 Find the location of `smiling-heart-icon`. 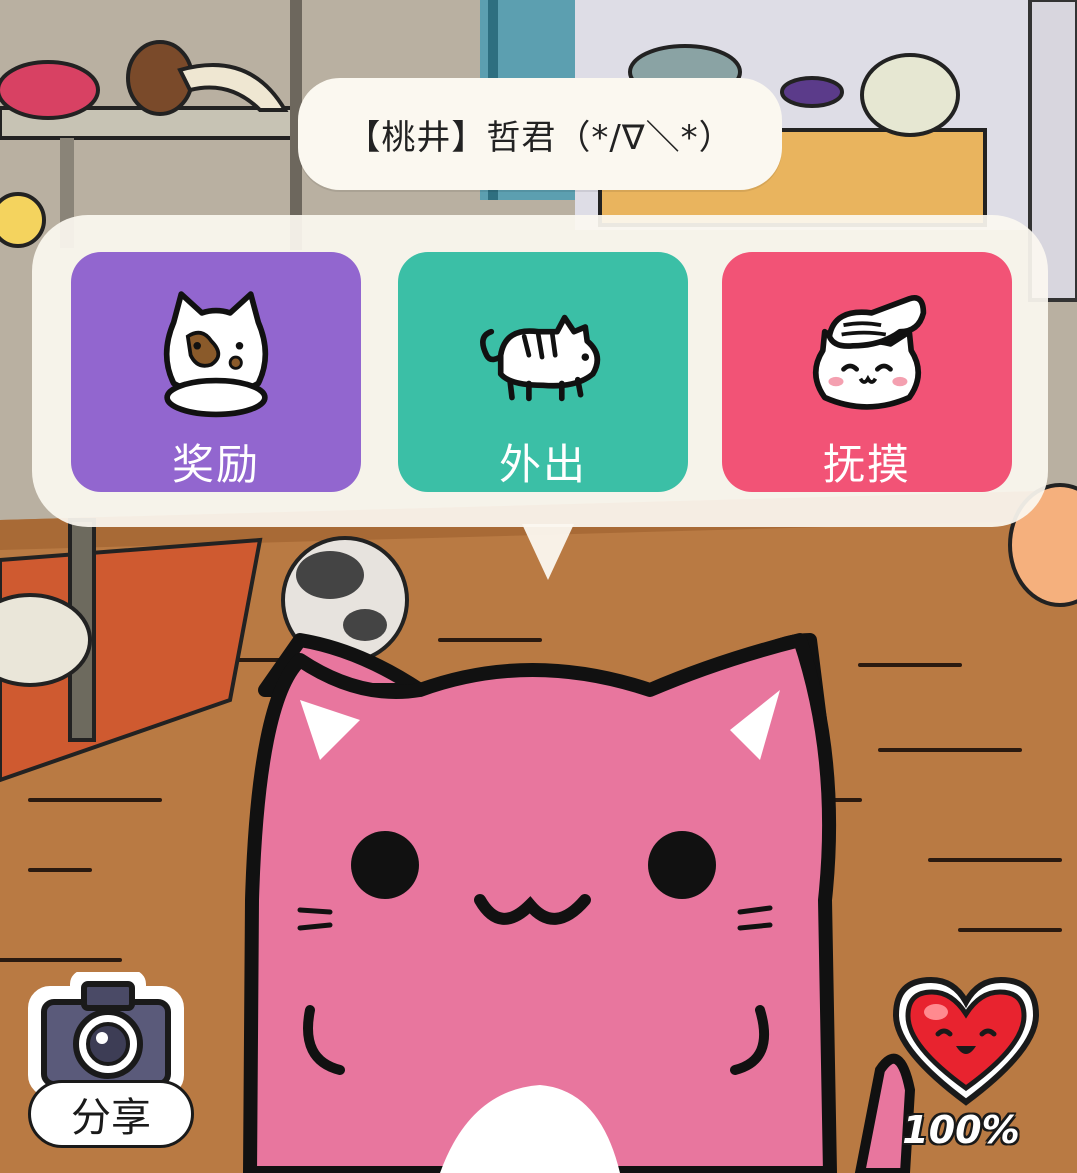

smiling-heart-icon is located at coordinates (966, 1041).